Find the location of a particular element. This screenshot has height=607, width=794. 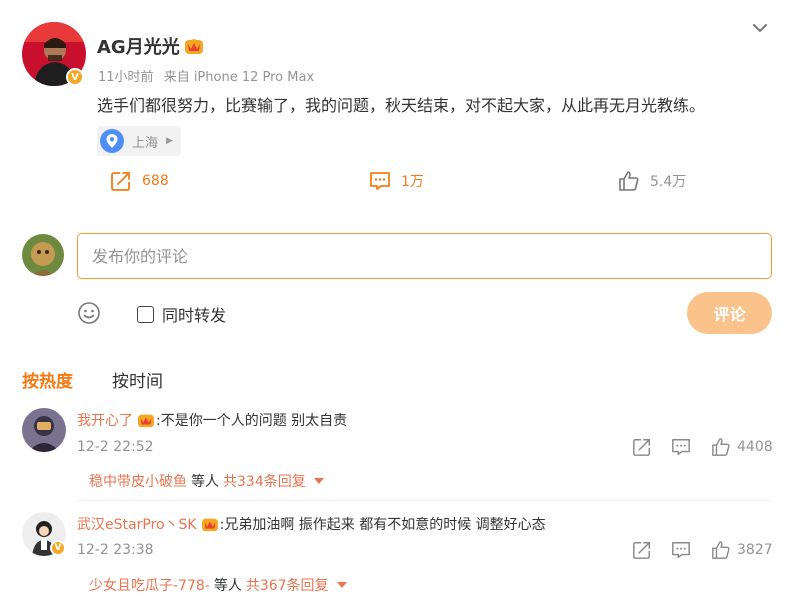

reply-count: 共334条回复 is located at coordinates (264, 481).